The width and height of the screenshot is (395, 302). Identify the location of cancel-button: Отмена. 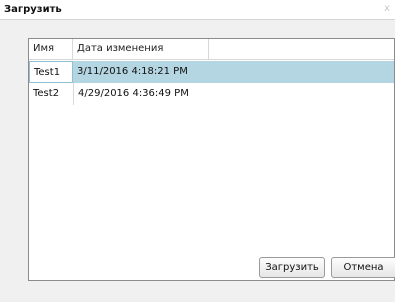
(363, 267).